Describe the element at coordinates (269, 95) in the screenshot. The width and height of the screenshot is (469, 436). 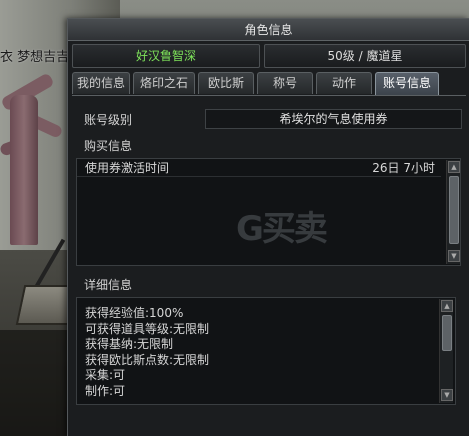
I see `tab-divider` at that location.